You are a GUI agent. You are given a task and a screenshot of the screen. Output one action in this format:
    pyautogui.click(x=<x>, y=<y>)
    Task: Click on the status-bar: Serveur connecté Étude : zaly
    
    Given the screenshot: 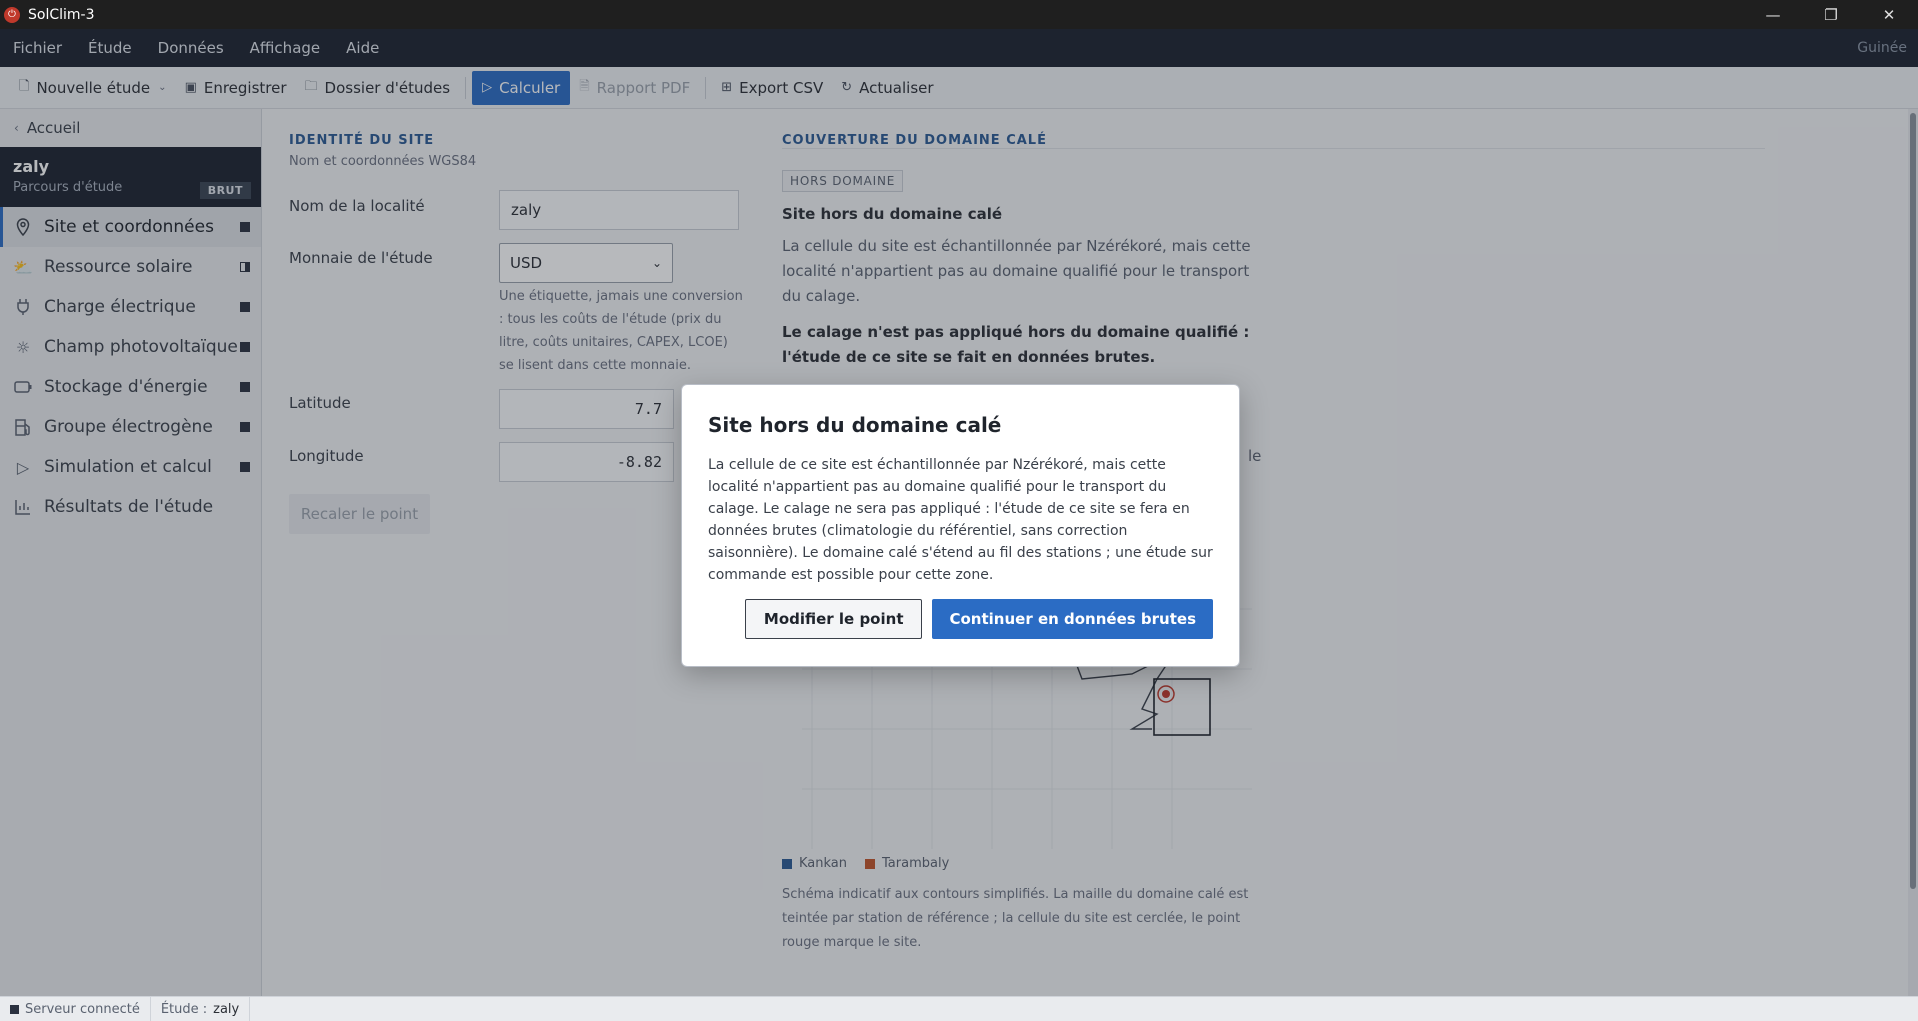 What is the action you would take?
    pyautogui.click(x=959, y=1008)
    